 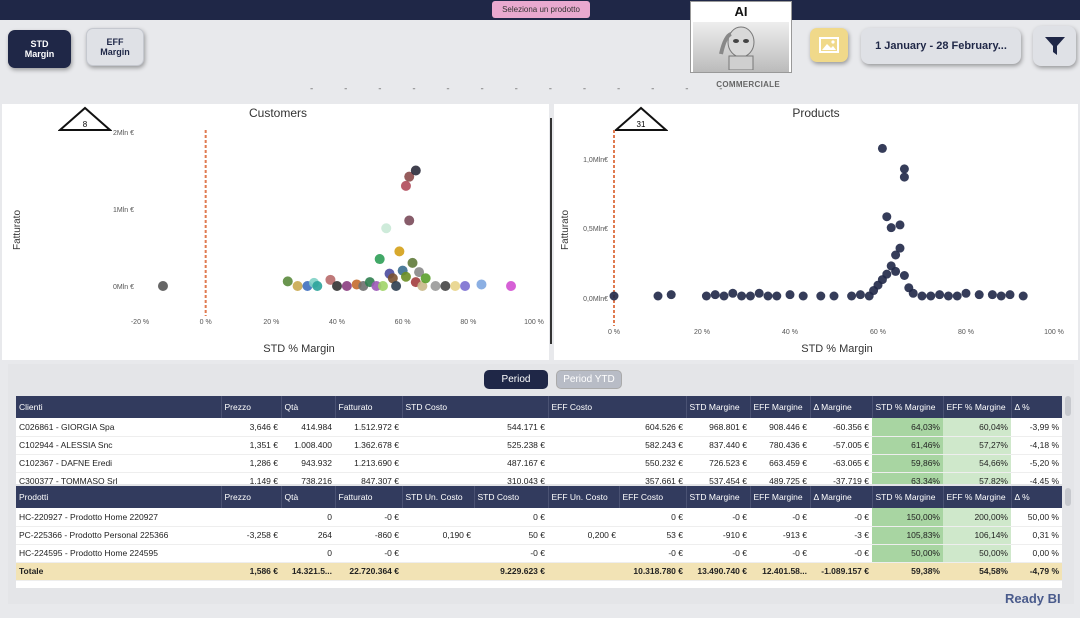 What do you see at coordinates (1036, 407) in the screenshot?
I see `clients-column-header: Δ %` at bounding box center [1036, 407].